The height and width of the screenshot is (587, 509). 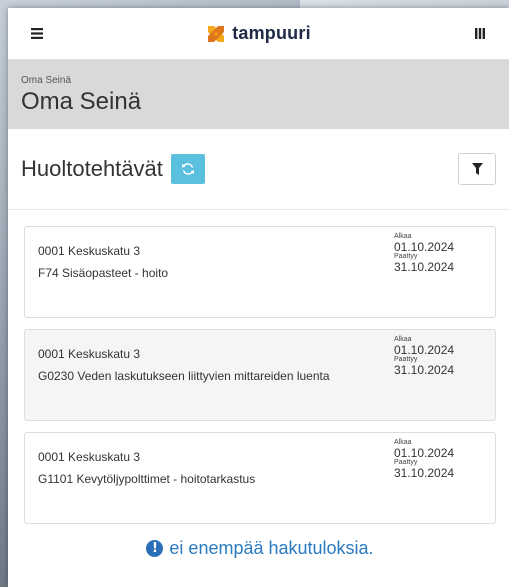 I want to click on apps-icon, so click(x=479, y=33).